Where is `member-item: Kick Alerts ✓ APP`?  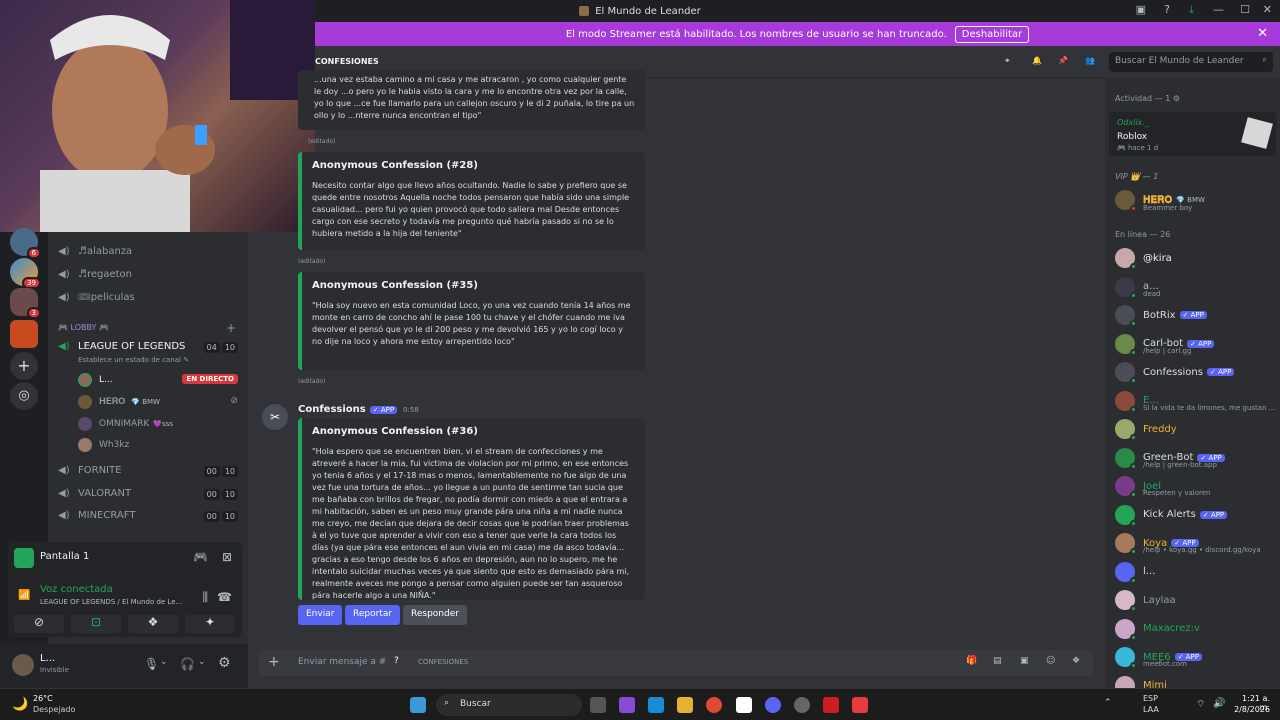 member-item: Kick Alerts ✓ APP is located at coordinates (1171, 515).